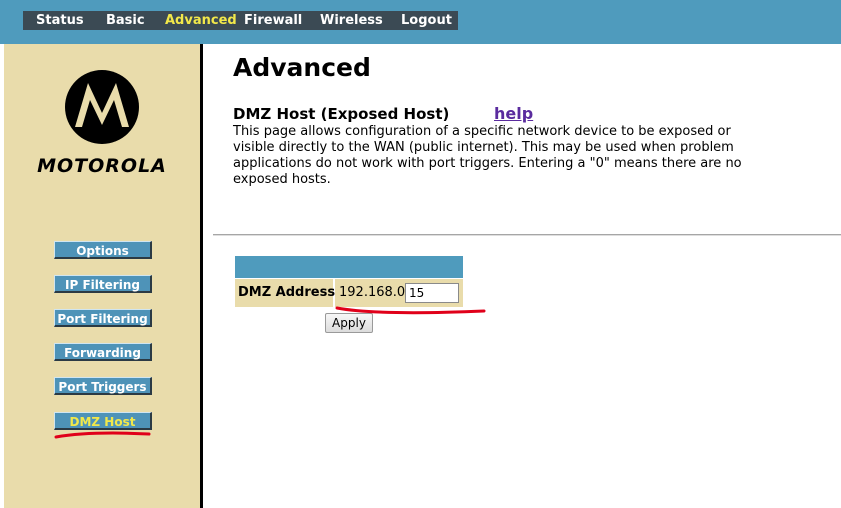 The width and height of the screenshot is (841, 508). What do you see at coordinates (273, 20) in the screenshot?
I see `tab-firewall: Firewall` at bounding box center [273, 20].